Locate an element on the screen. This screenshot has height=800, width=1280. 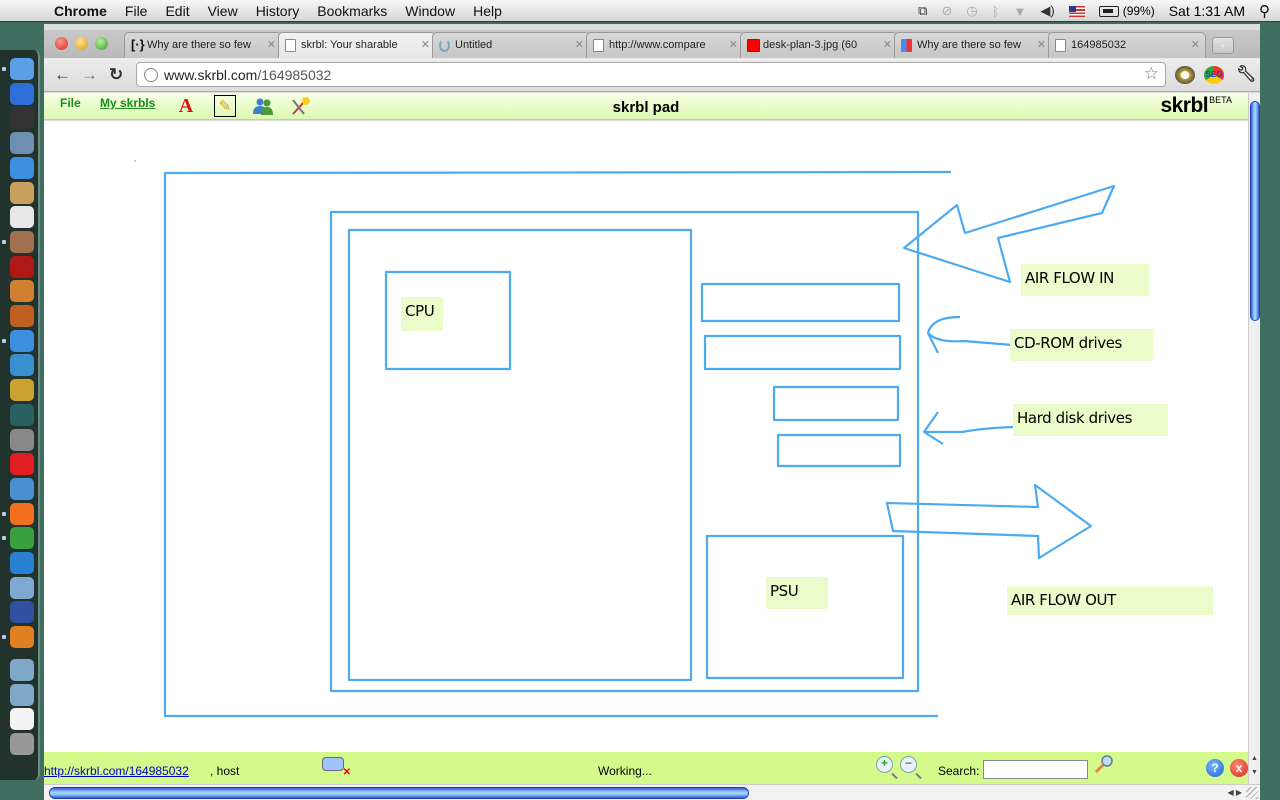
dock-garageband-icon is located at coordinates (22, 316).